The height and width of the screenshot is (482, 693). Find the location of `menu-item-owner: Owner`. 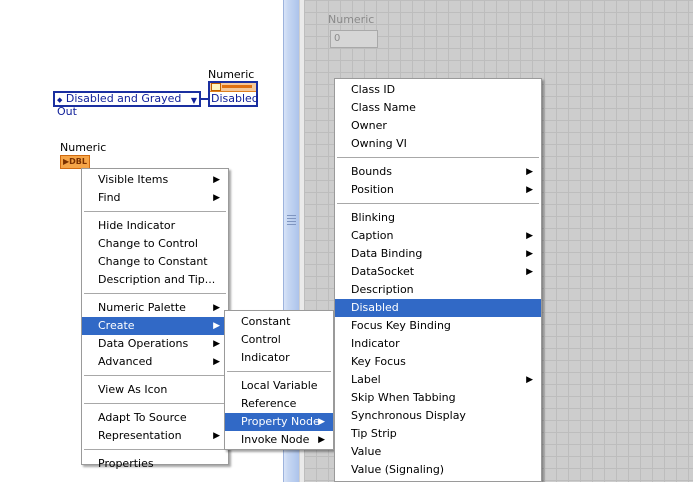

menu-item-owner: Owner is located at coordinates (438, 126).